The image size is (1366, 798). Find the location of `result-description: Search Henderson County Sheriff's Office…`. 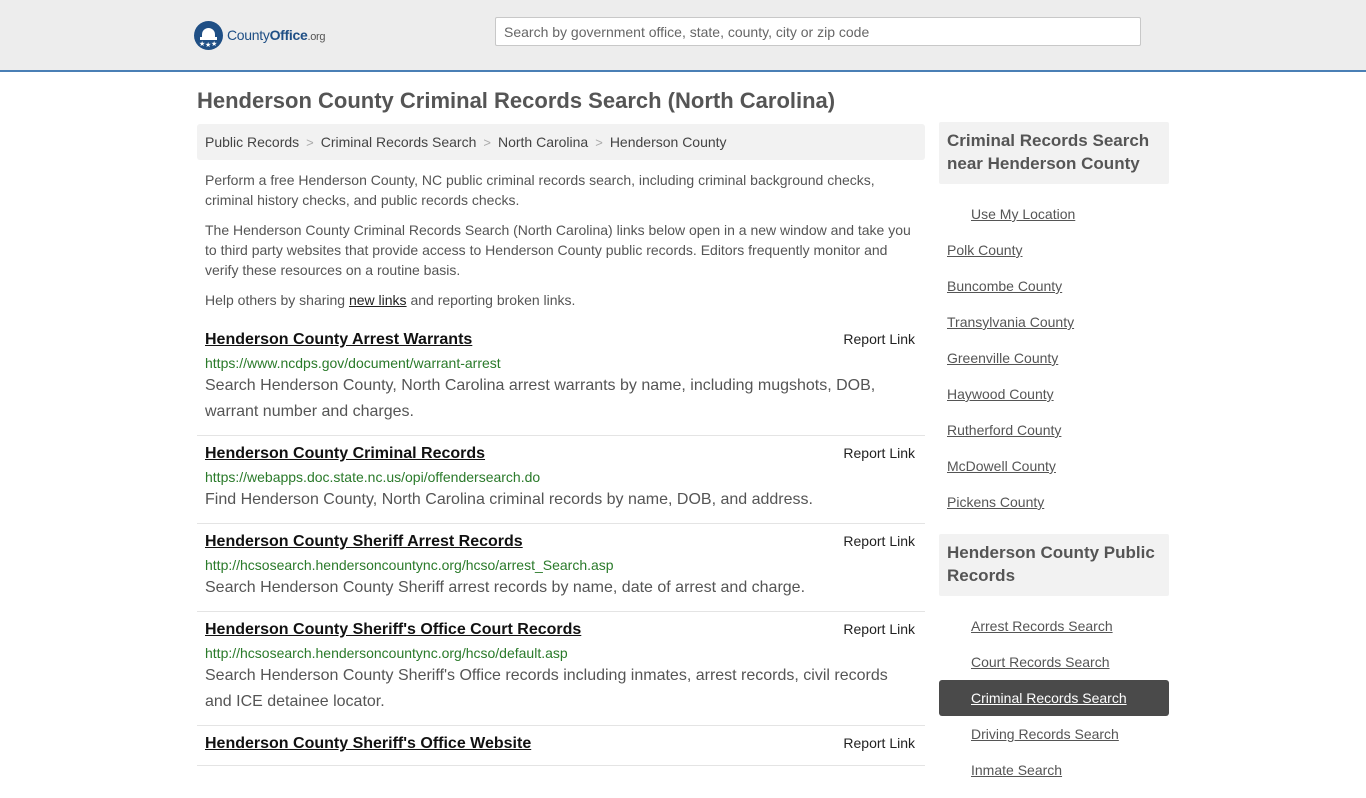

result-description: Search Henderson County Sheriff's Office… is located at coordinates (546, 688).